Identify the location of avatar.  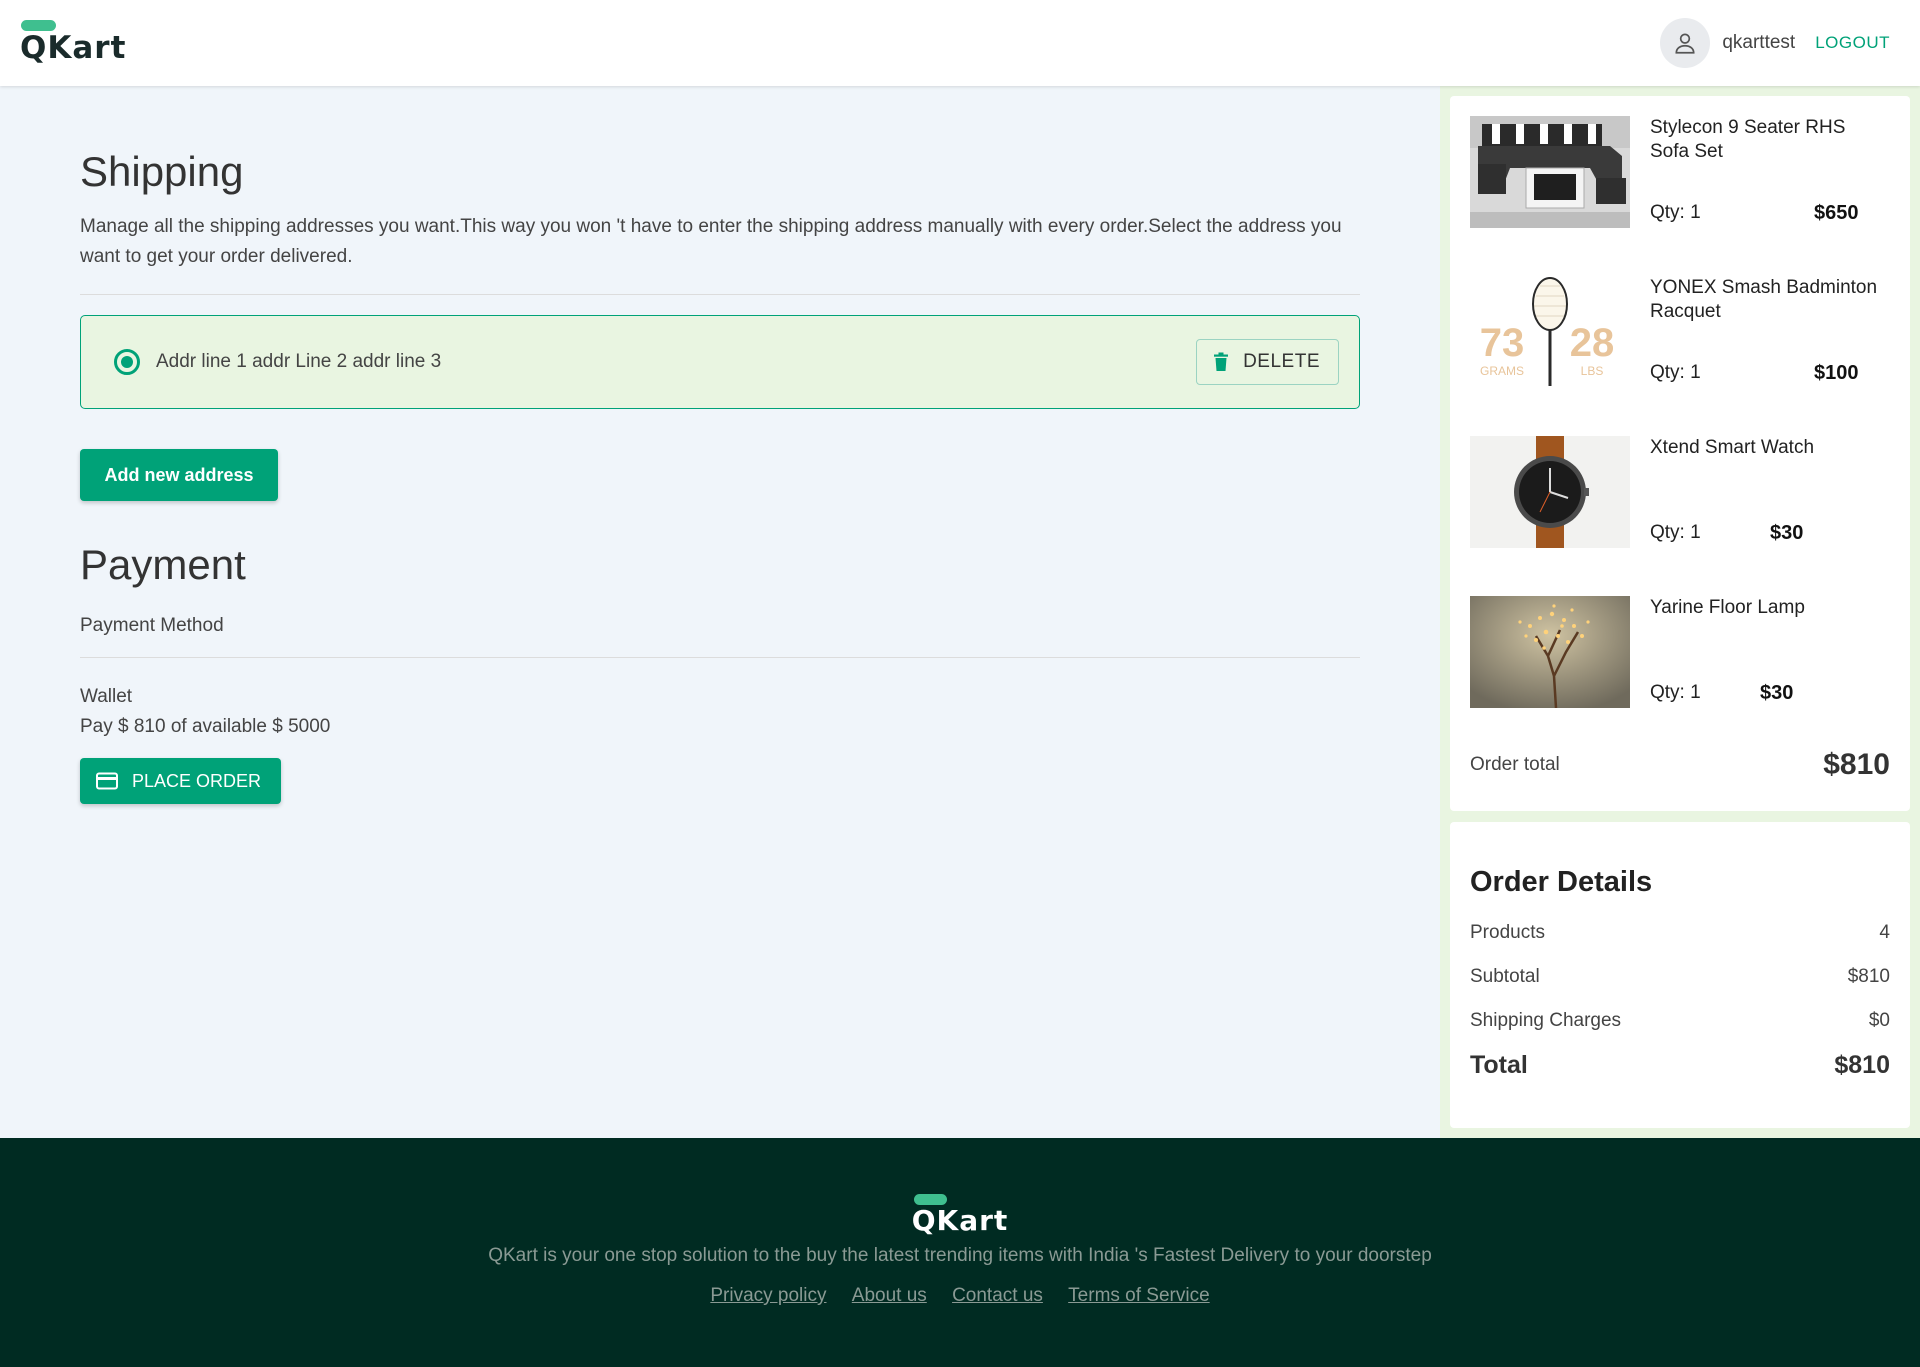
(1685, 43).